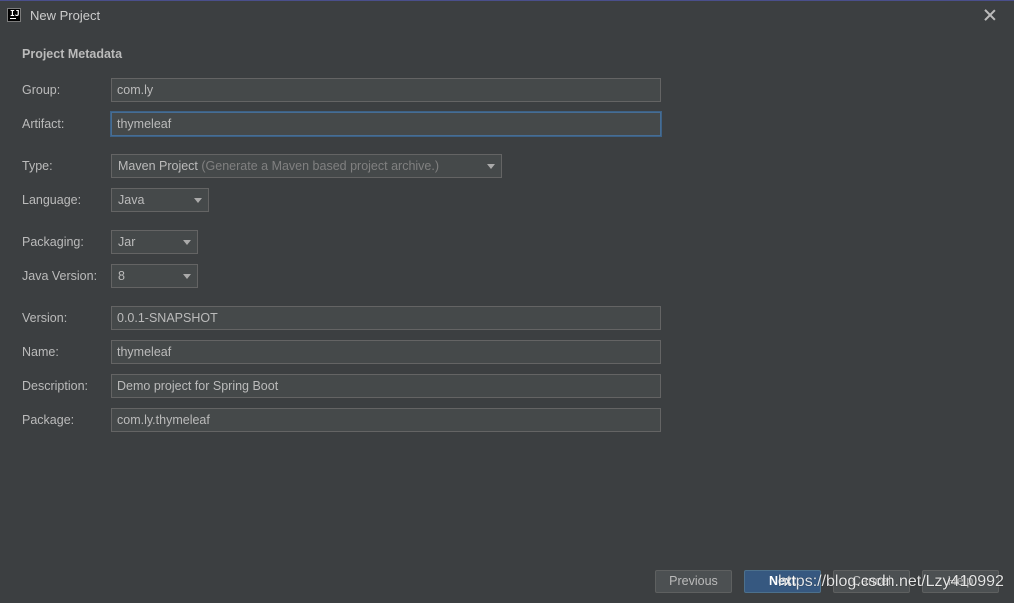 Image resolution: width=1014 pixels, height=603 pixels. What do you see at coordinates (65, 15) in the screenshot?
I see `window-title: New Project` at bounding box center [65, 15].